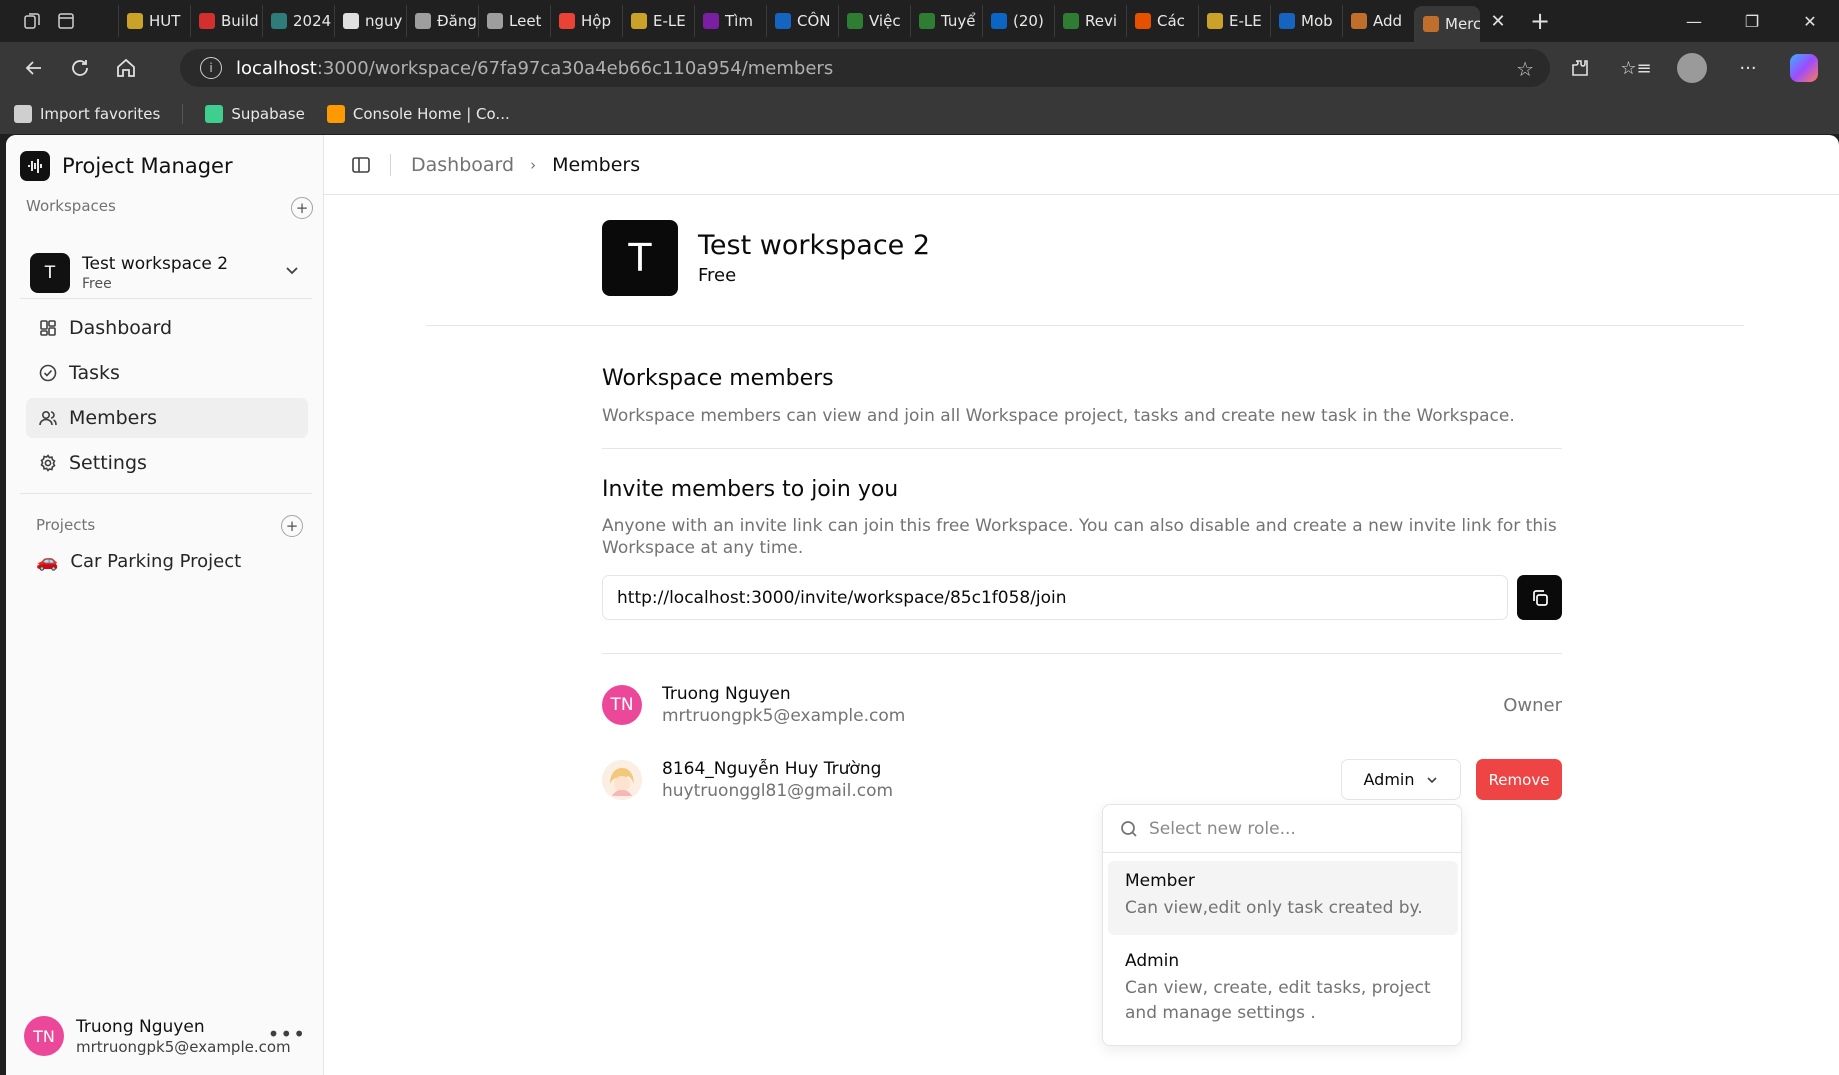 The width and height of the screenshot is (1839, 1075). I want to click on tab-label: Việc, so click(885, 21).